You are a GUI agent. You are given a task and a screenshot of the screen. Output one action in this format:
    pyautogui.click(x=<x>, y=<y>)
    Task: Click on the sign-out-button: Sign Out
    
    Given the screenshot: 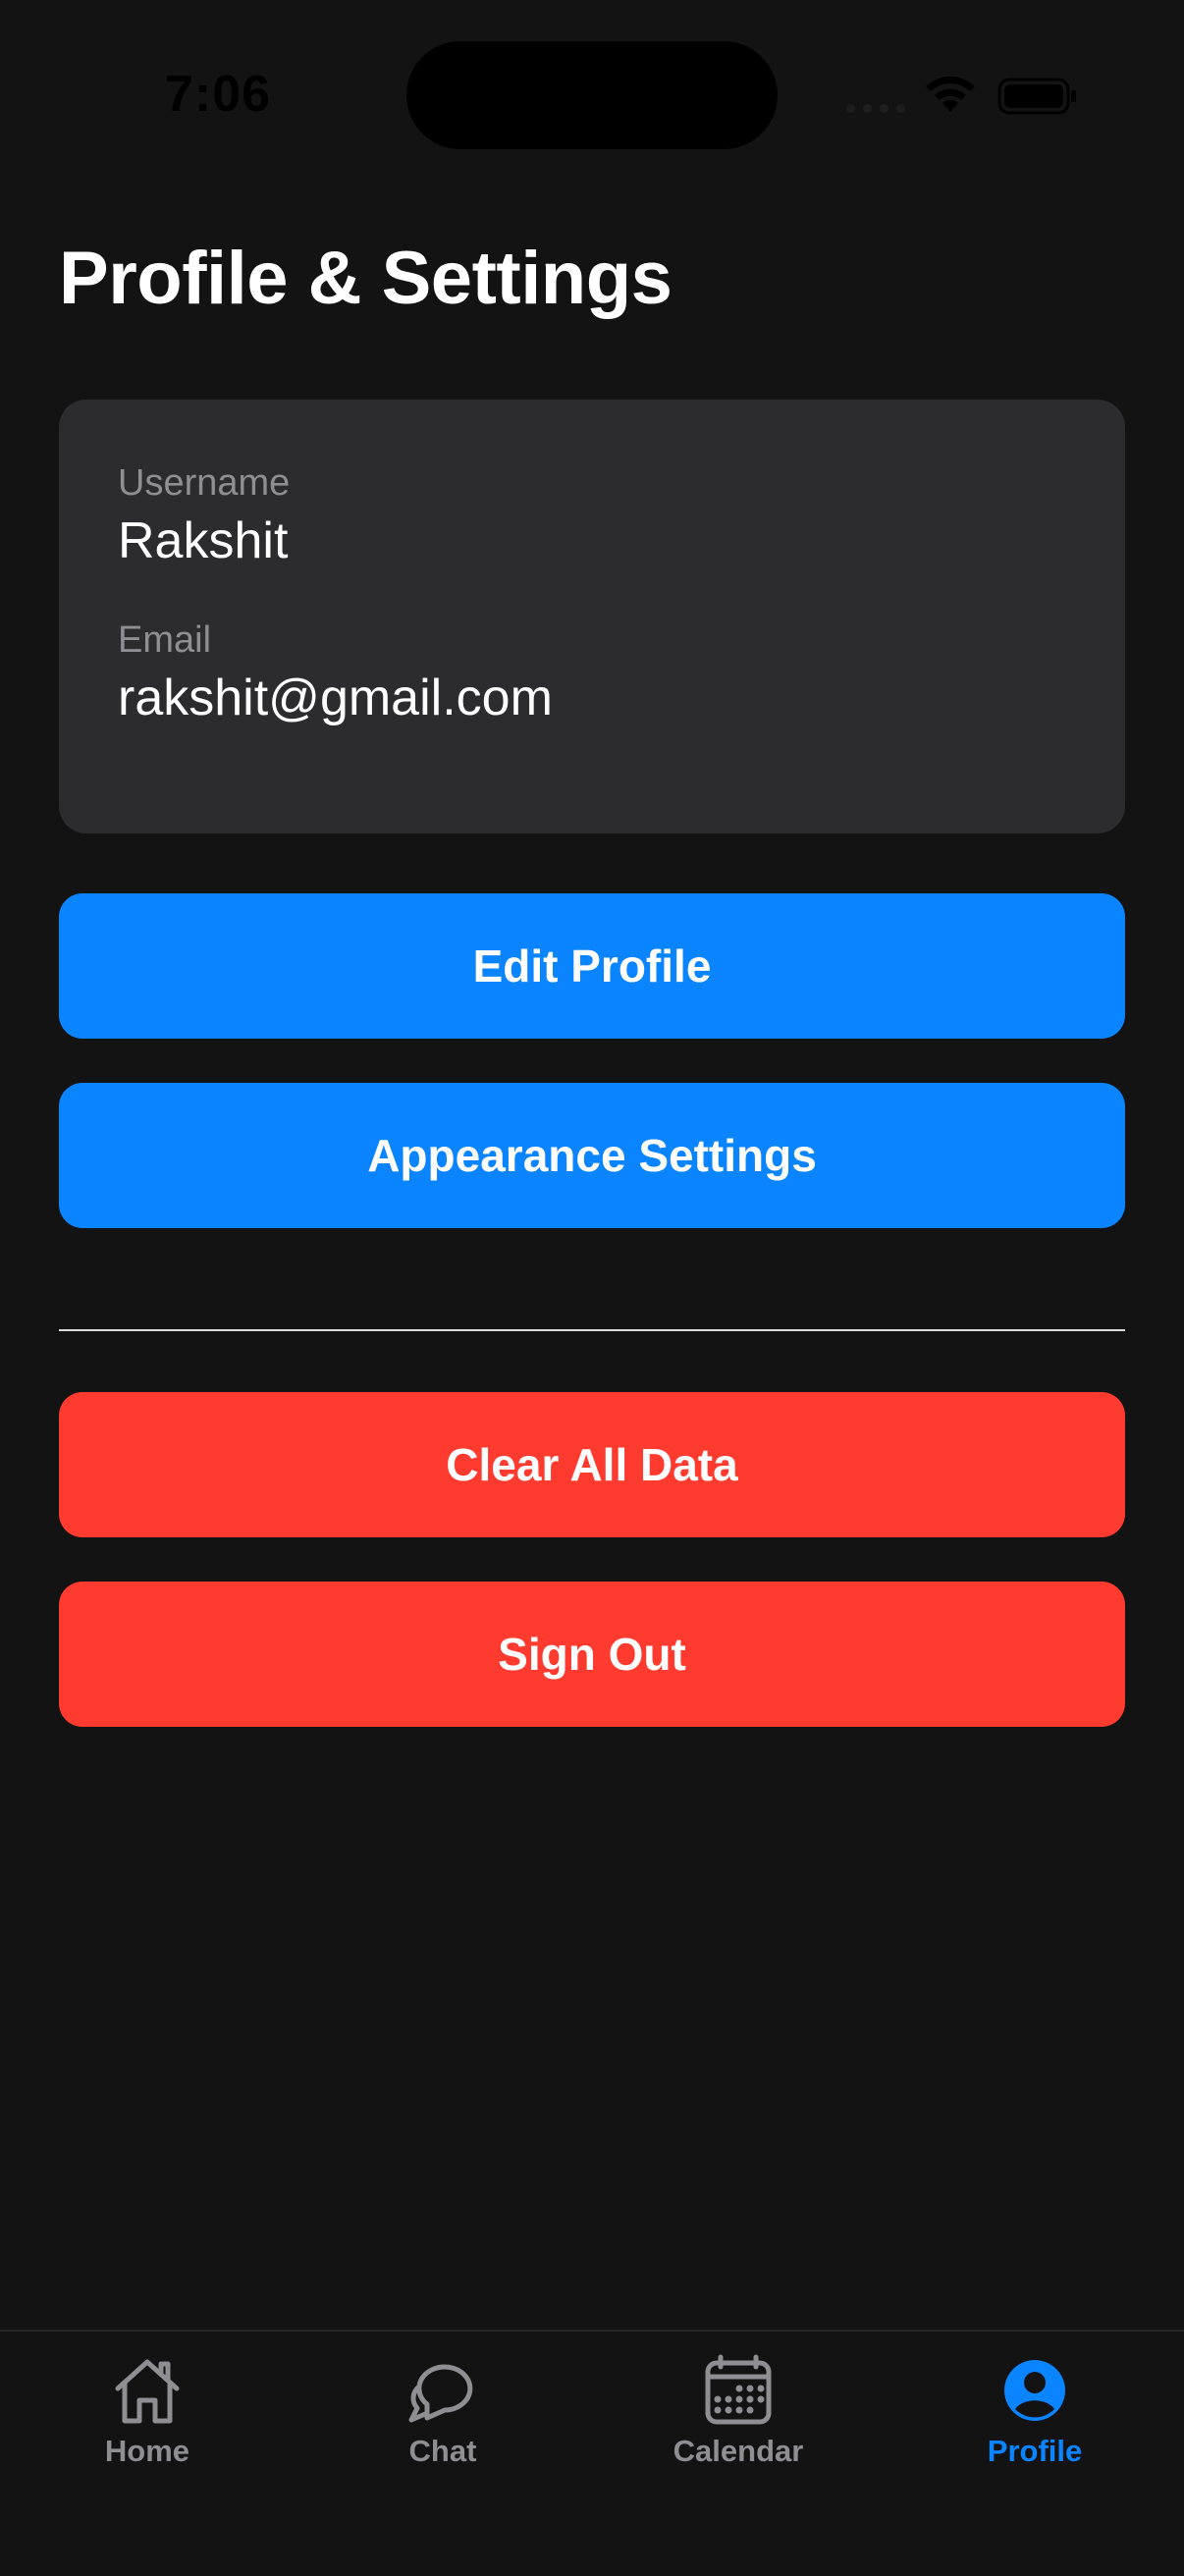 What is the action you would take?
    pyautogui.click(x=592, y=1654)
    